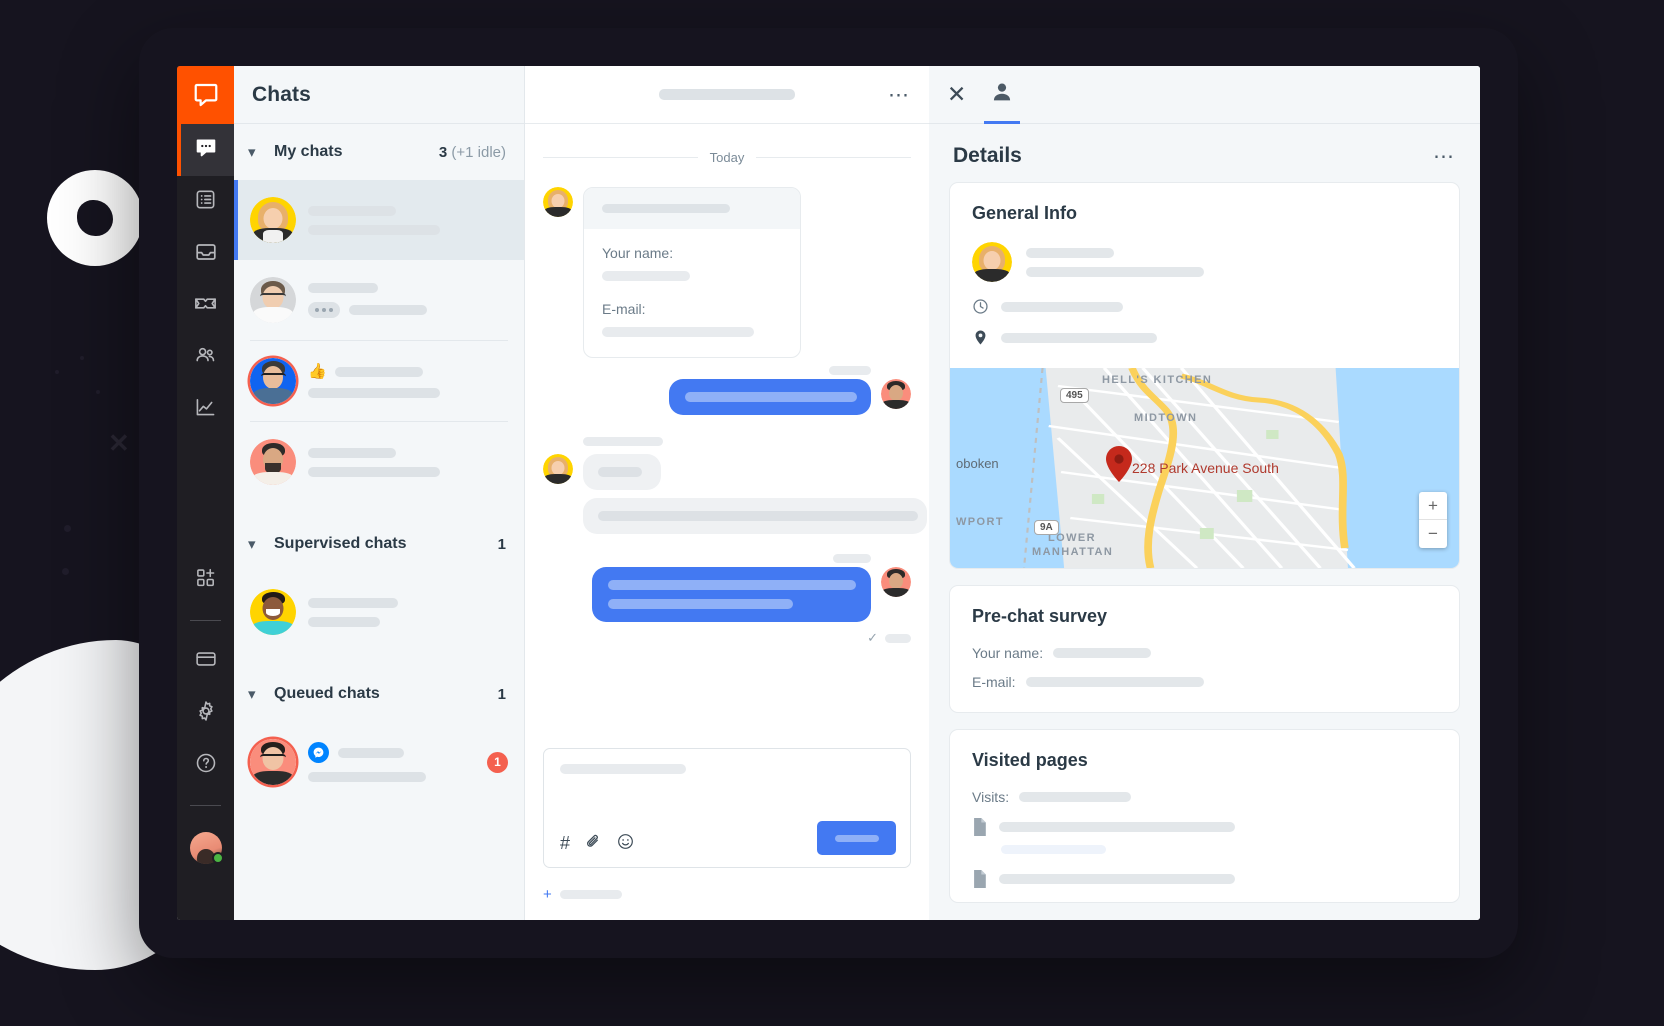 The width and height of the screenshot is (1664, 1026). Describe the element at coordinates (205, 713) in the screenshot. I see `sidebar-item-settings` at that location.